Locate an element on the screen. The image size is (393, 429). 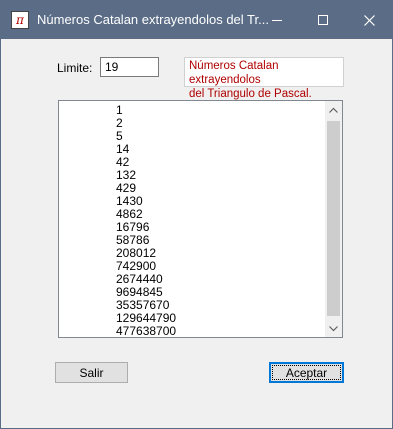
close-button is located at coordinates (369, 20).